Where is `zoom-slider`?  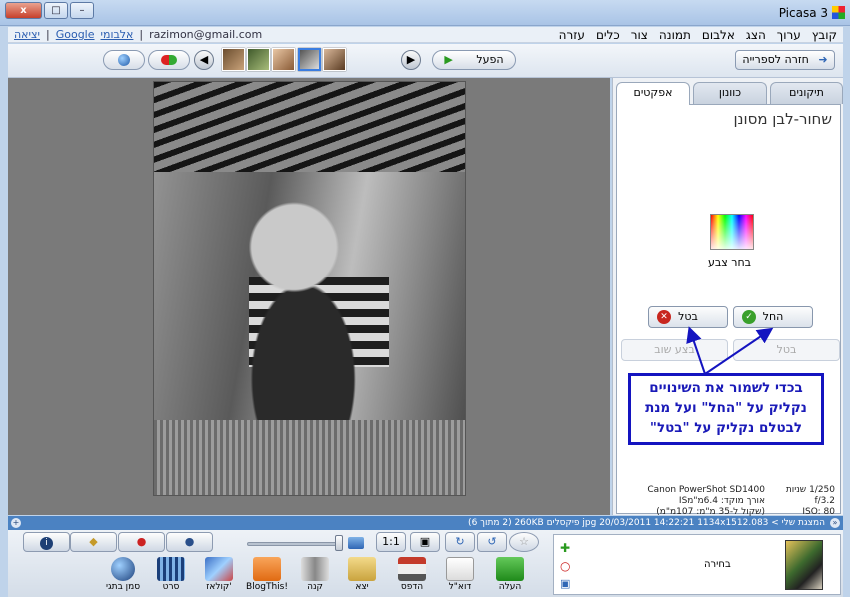 zoom-slider is located at coordinates (294, 544).